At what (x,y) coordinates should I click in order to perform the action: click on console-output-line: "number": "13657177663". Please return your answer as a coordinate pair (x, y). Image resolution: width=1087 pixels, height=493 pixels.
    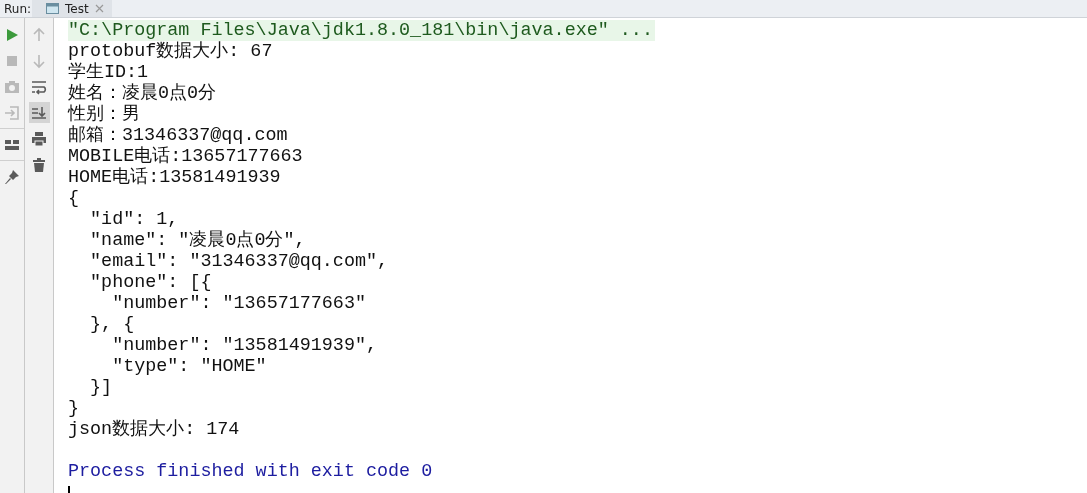
    Looking at the image, I should click on (238, 303).